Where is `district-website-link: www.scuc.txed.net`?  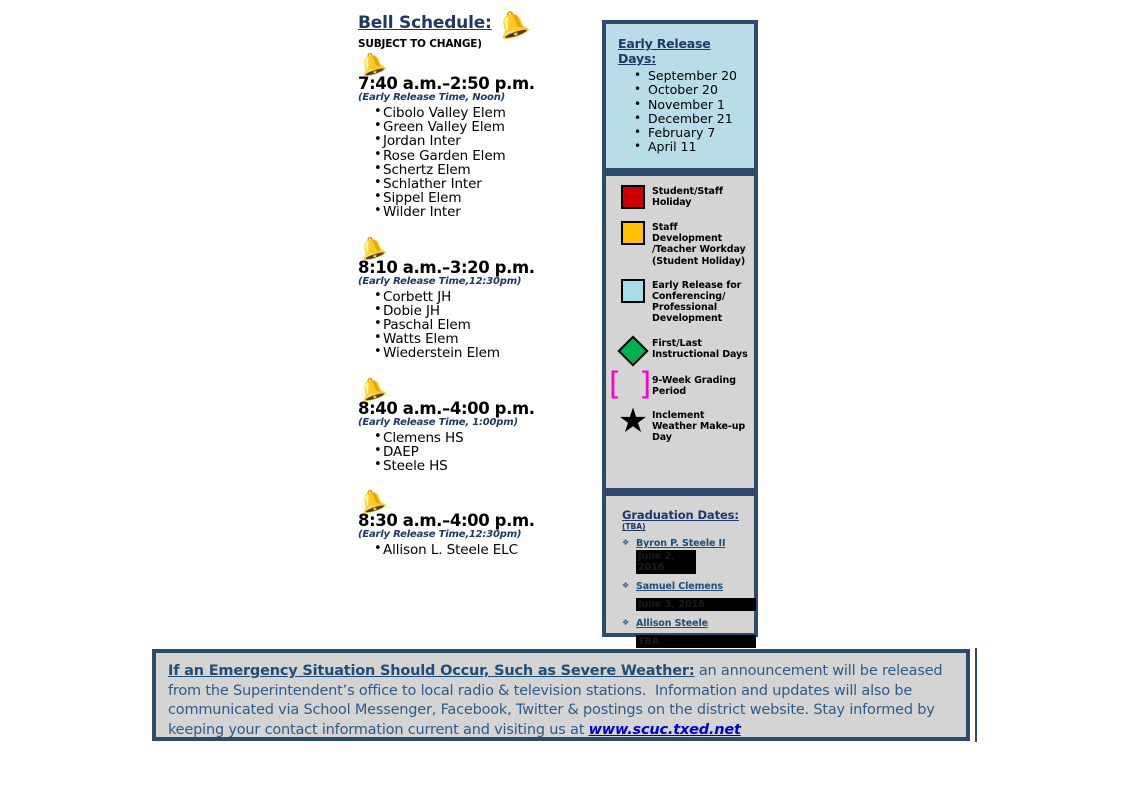
district-website-link: www.scuc.txed.net is located at coordinates (665, 730).